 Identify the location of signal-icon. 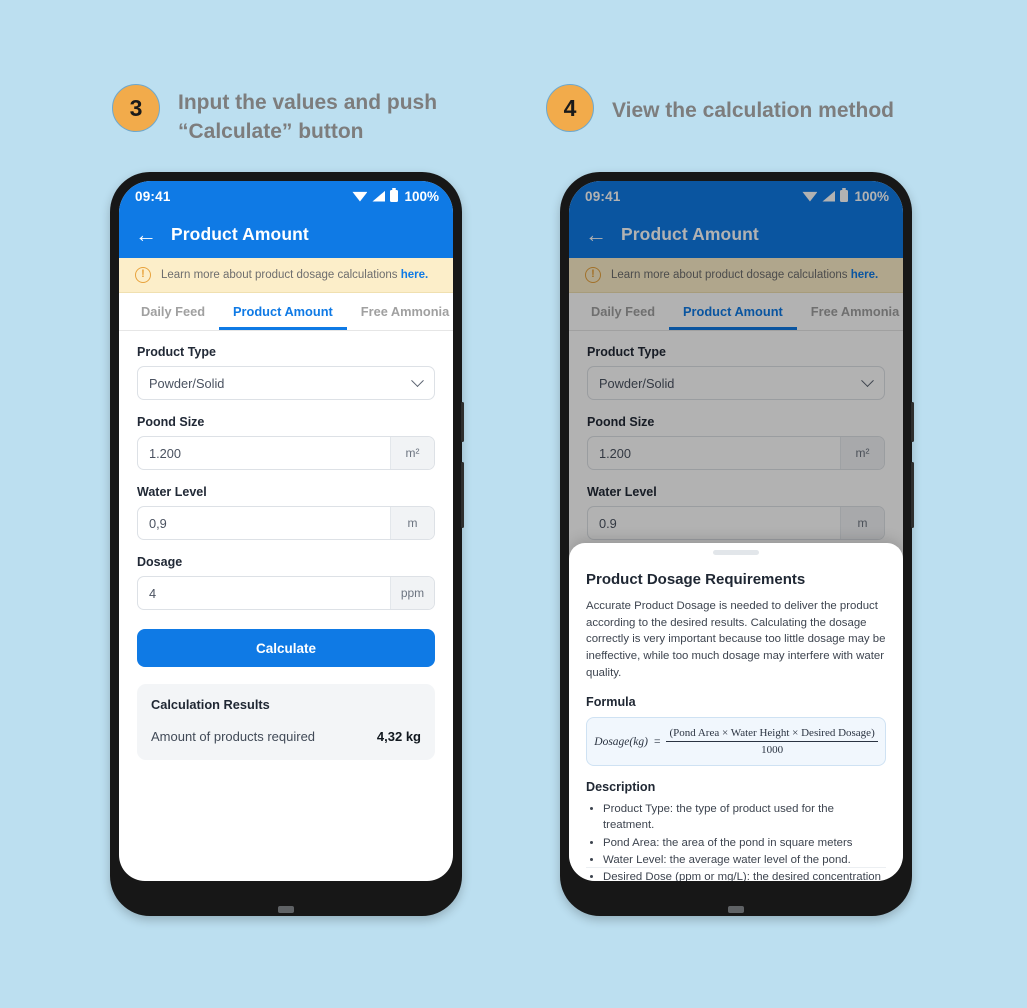
(379, 196).